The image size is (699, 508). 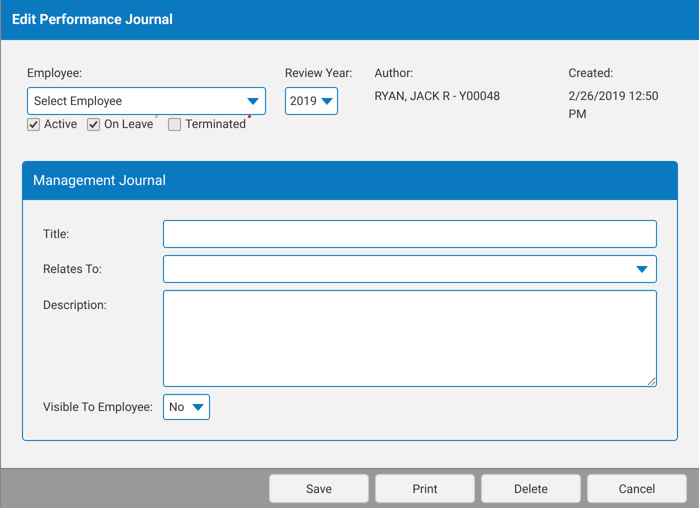 I want to click on field-label: Author:, so click(x=394, y=73).